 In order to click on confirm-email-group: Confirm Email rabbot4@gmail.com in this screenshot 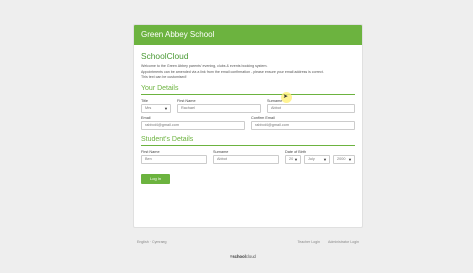, I will do `click(303, 123)`.